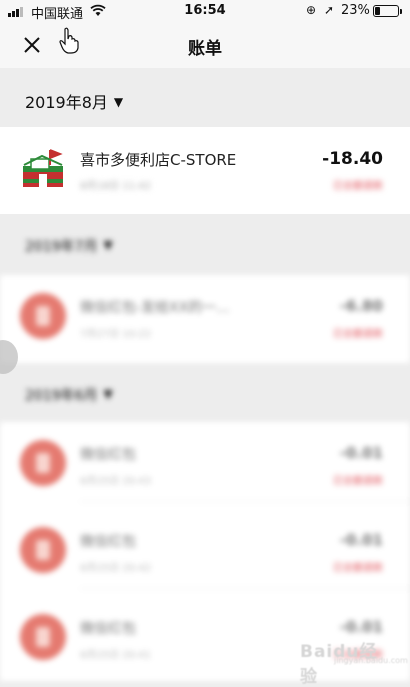  I want to click on battery-icon, so click(387, 11).